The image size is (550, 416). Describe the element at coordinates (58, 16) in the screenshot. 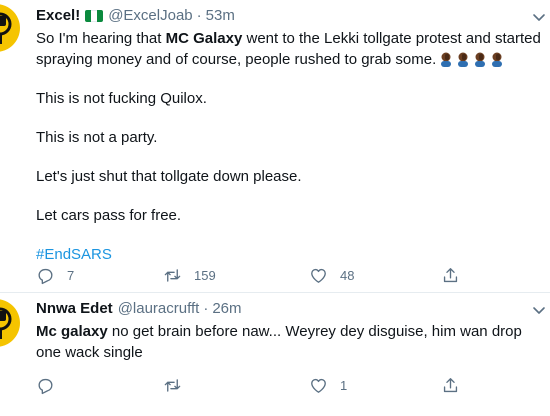

I see `author-name: Excel!` at that location.